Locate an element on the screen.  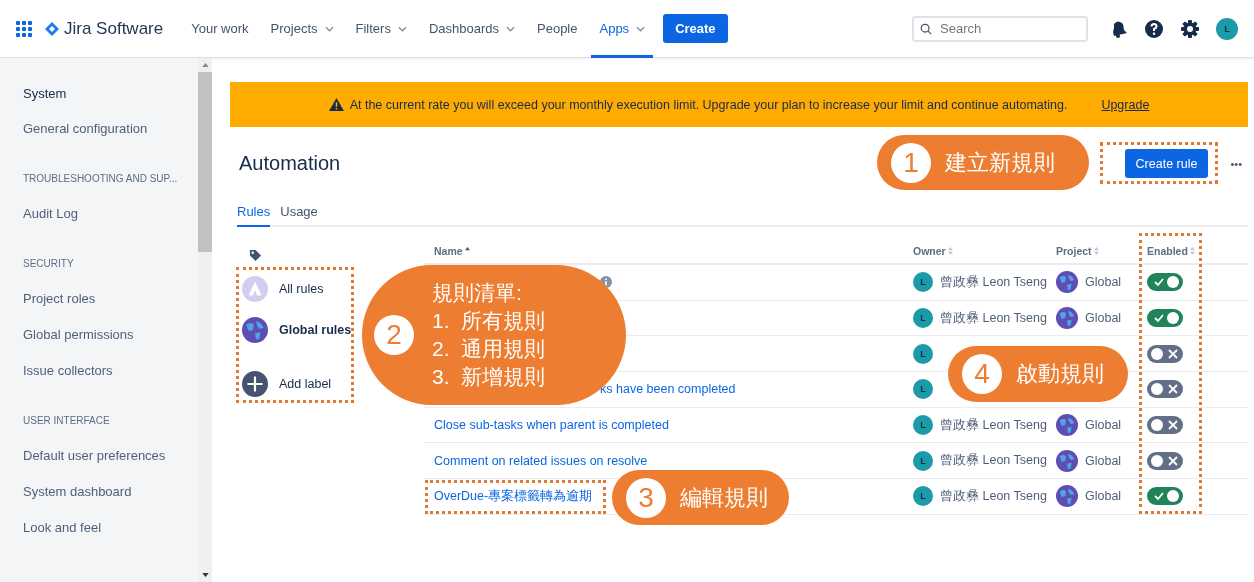
tab: Rules is located at coordinates (254, 213).